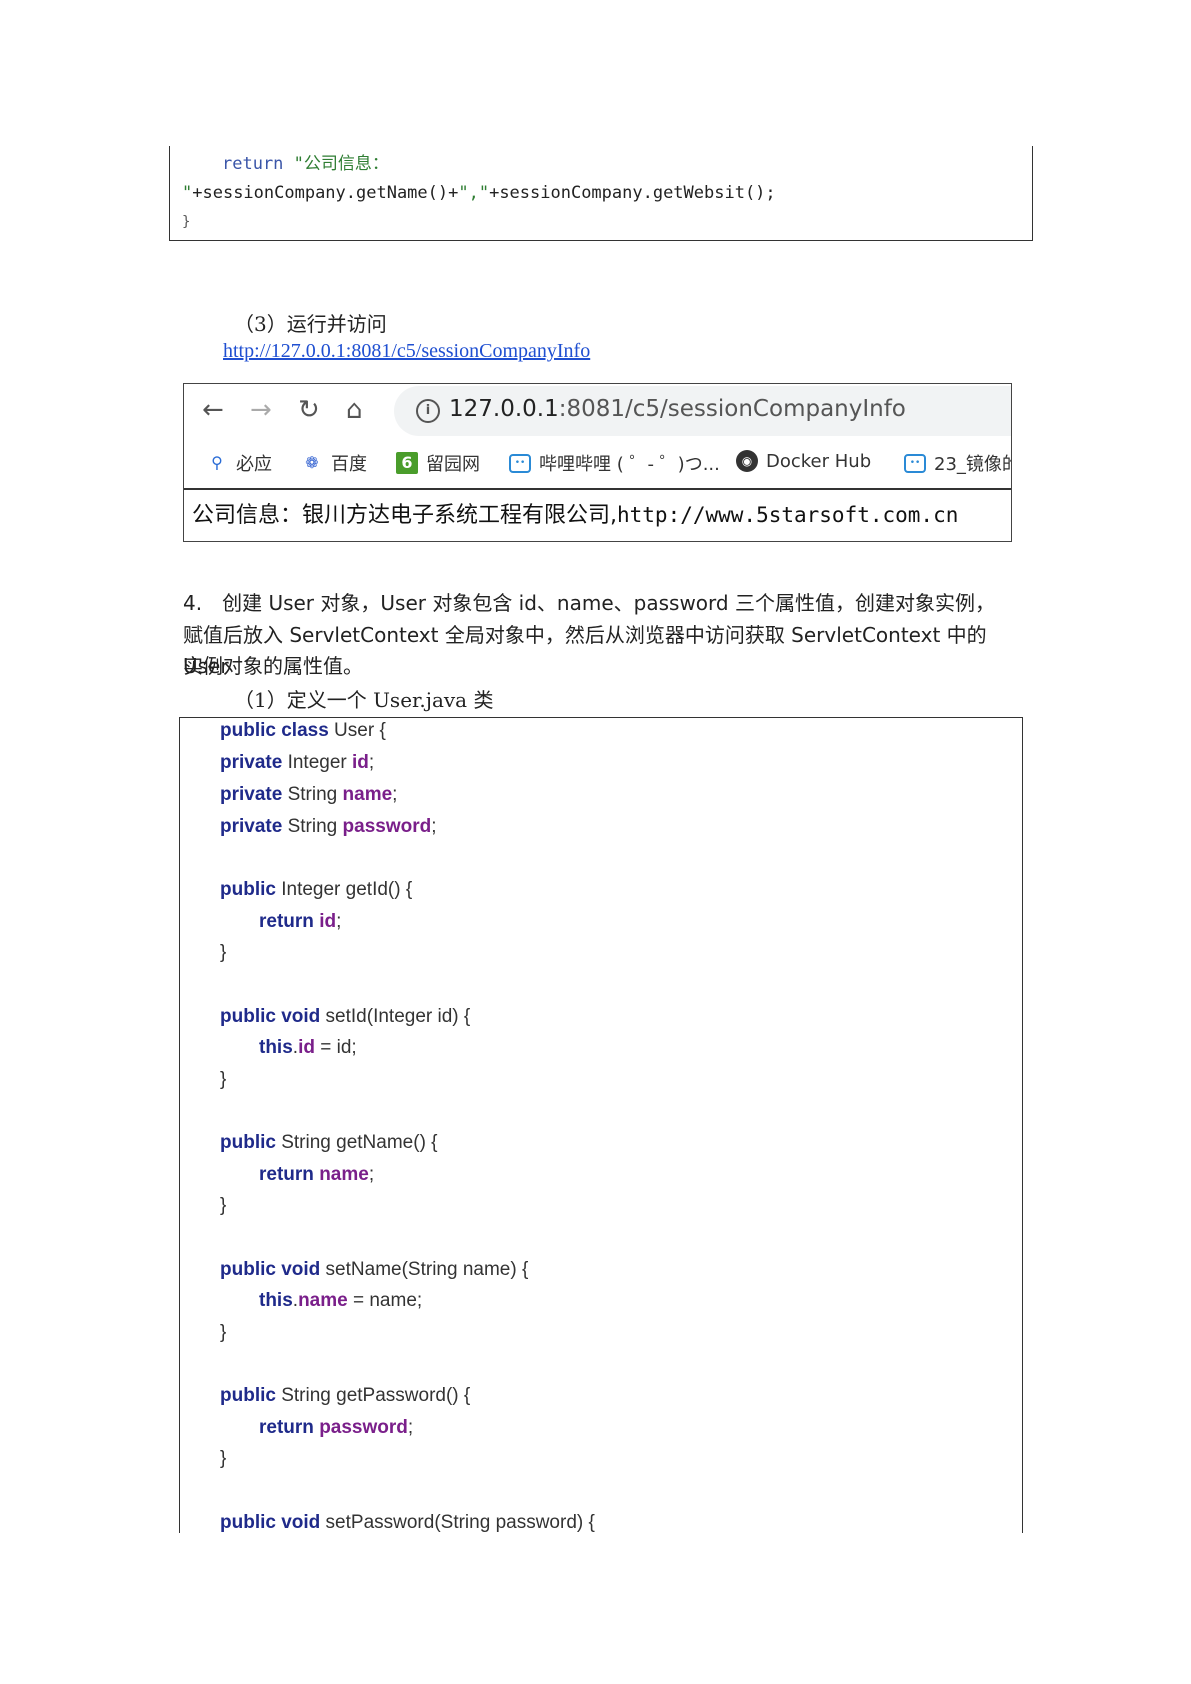 This screenshot has width=1191, height=1684. Describe the element at coordinates (317, 1174) in the screenshot. I see `code-line: return name;` at that location.